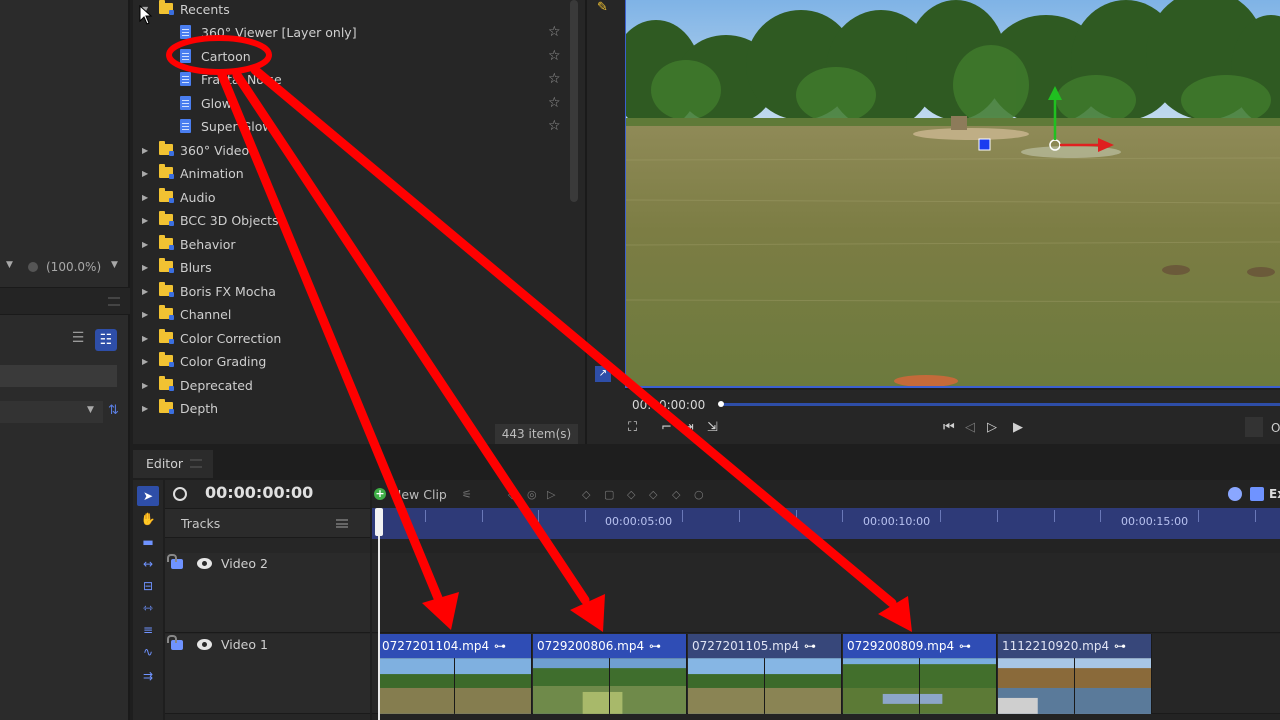  What do you see at coordinates (379, 614) in the screenshot?
I see `playhead` at bounding box center [379, 614].